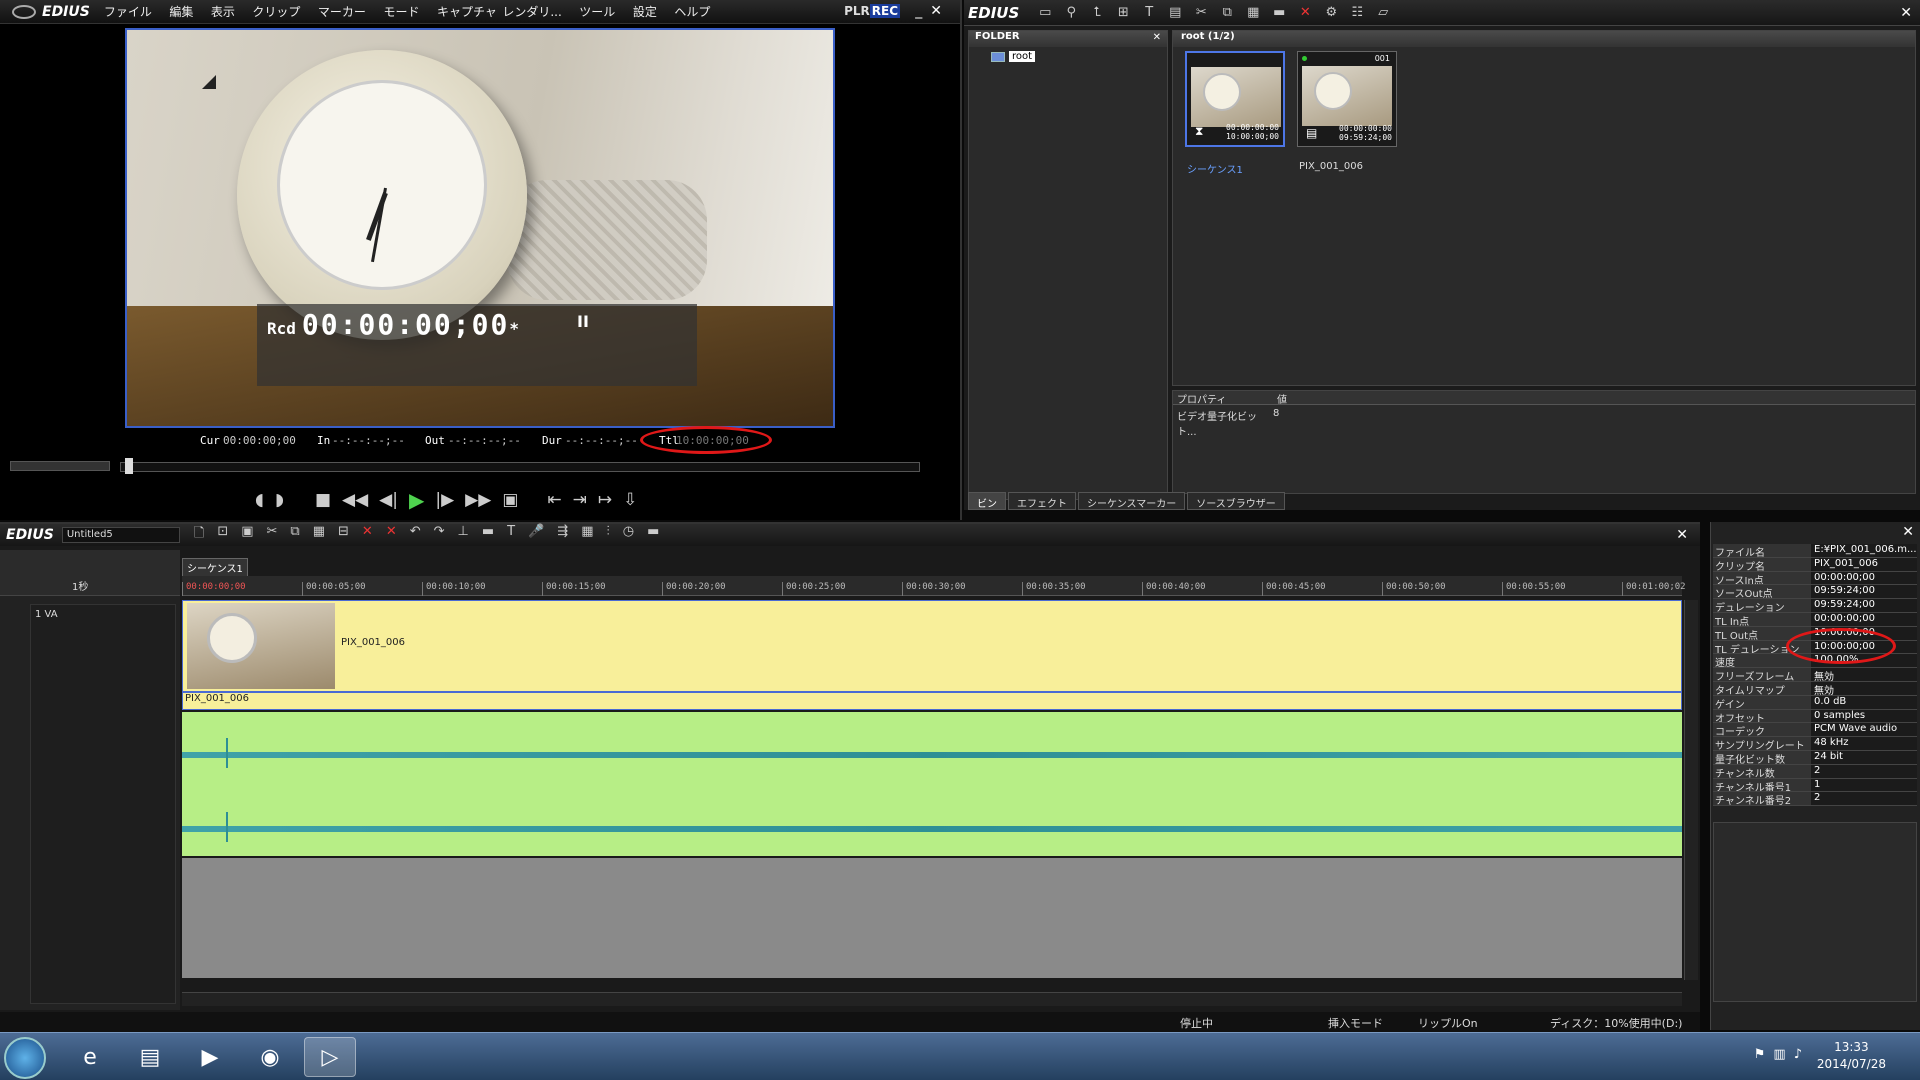 This screenshot has width=1920, height=1080. I want to click on player-icon: ▬, so click(1279, 13).